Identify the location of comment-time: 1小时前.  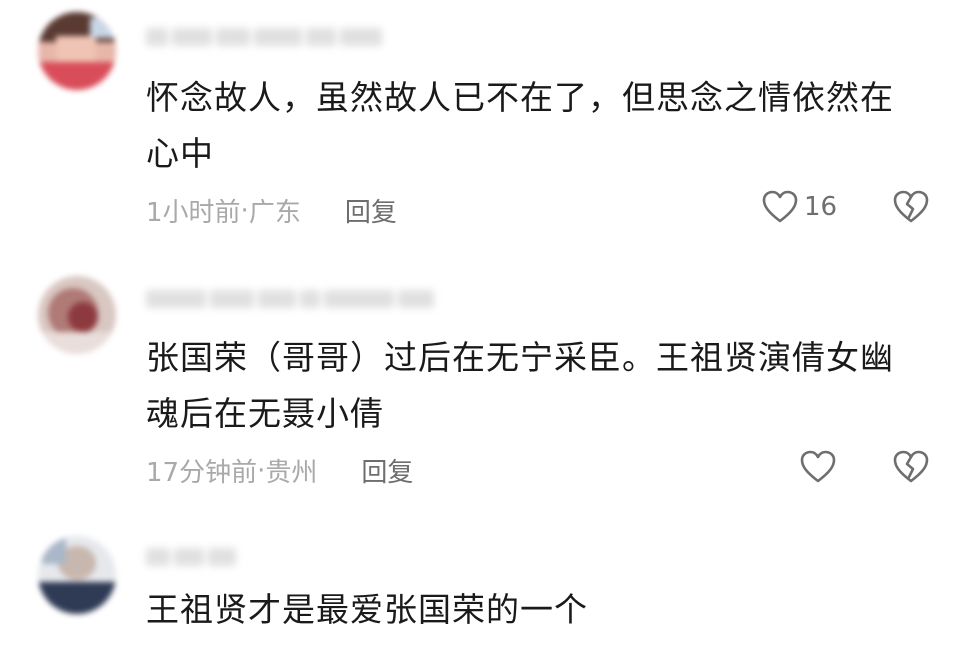
(193, 213).